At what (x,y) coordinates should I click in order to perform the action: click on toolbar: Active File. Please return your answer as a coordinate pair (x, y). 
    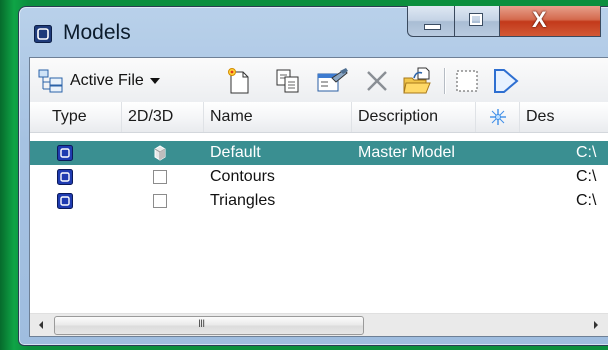
    Looking at the image, I should click on (319, 80).